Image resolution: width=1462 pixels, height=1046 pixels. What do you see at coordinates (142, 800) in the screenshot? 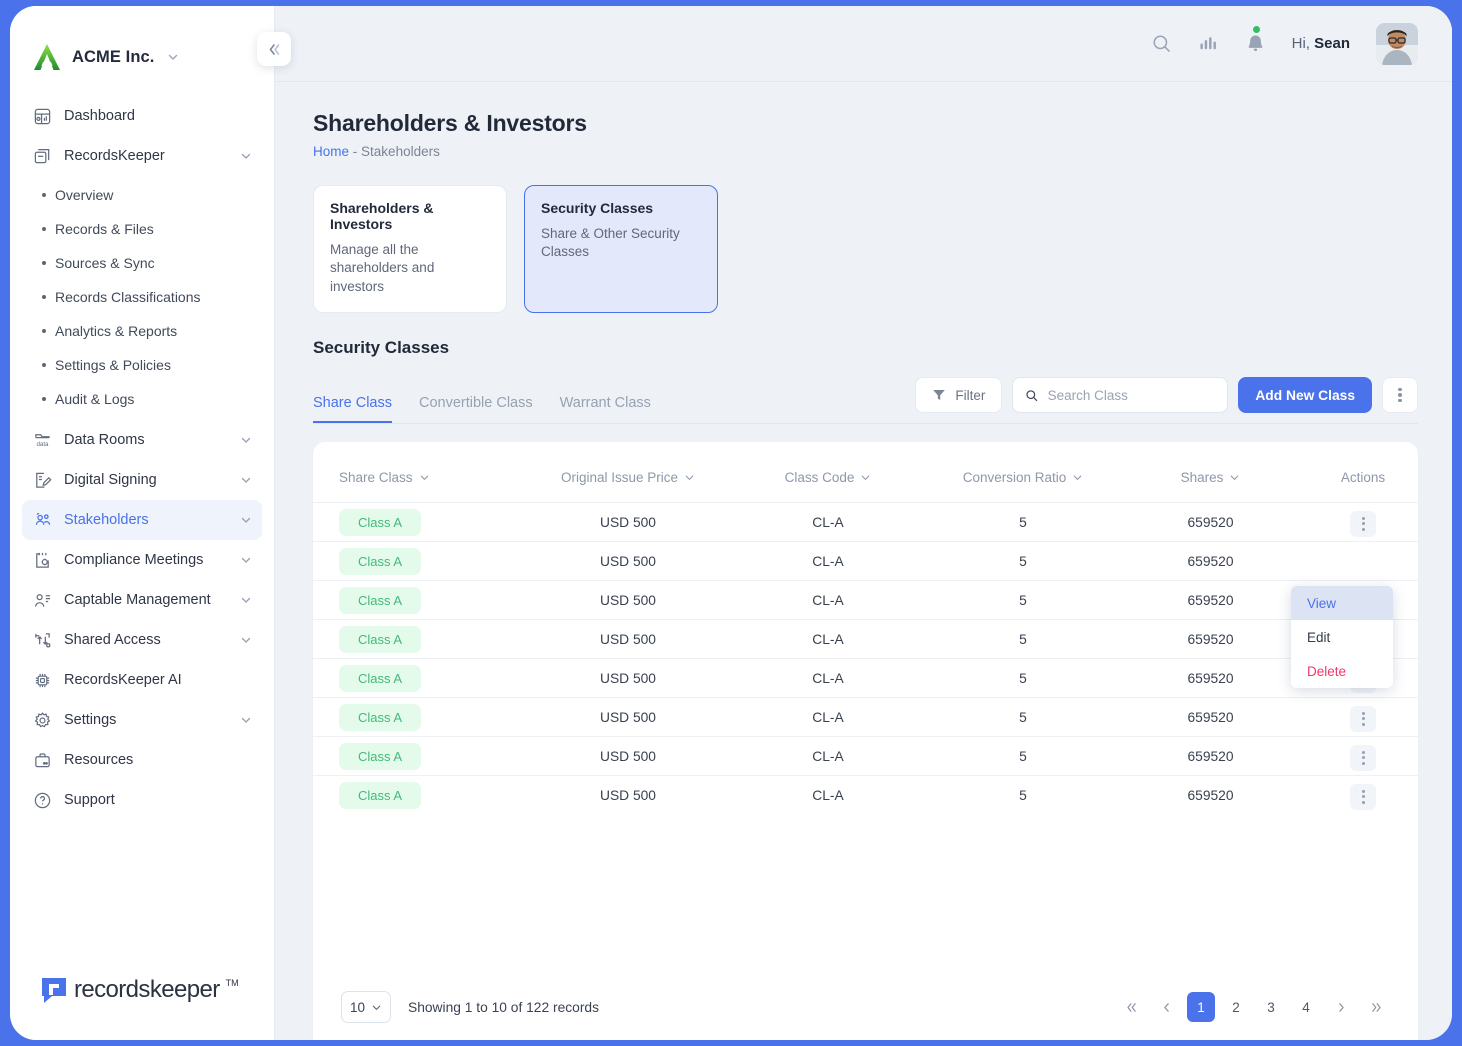
I see `sidebar-item-support: Support` at bounding box center [142, 800].